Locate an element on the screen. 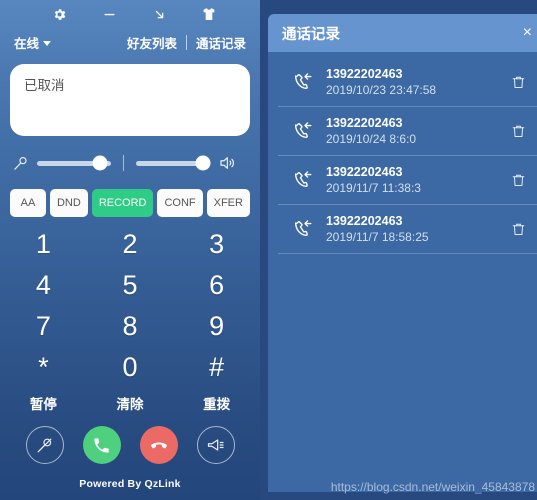 The height and width of the screenshot is (500, 537). presence-status-label: 在线 is located at coordinates (27, 43).